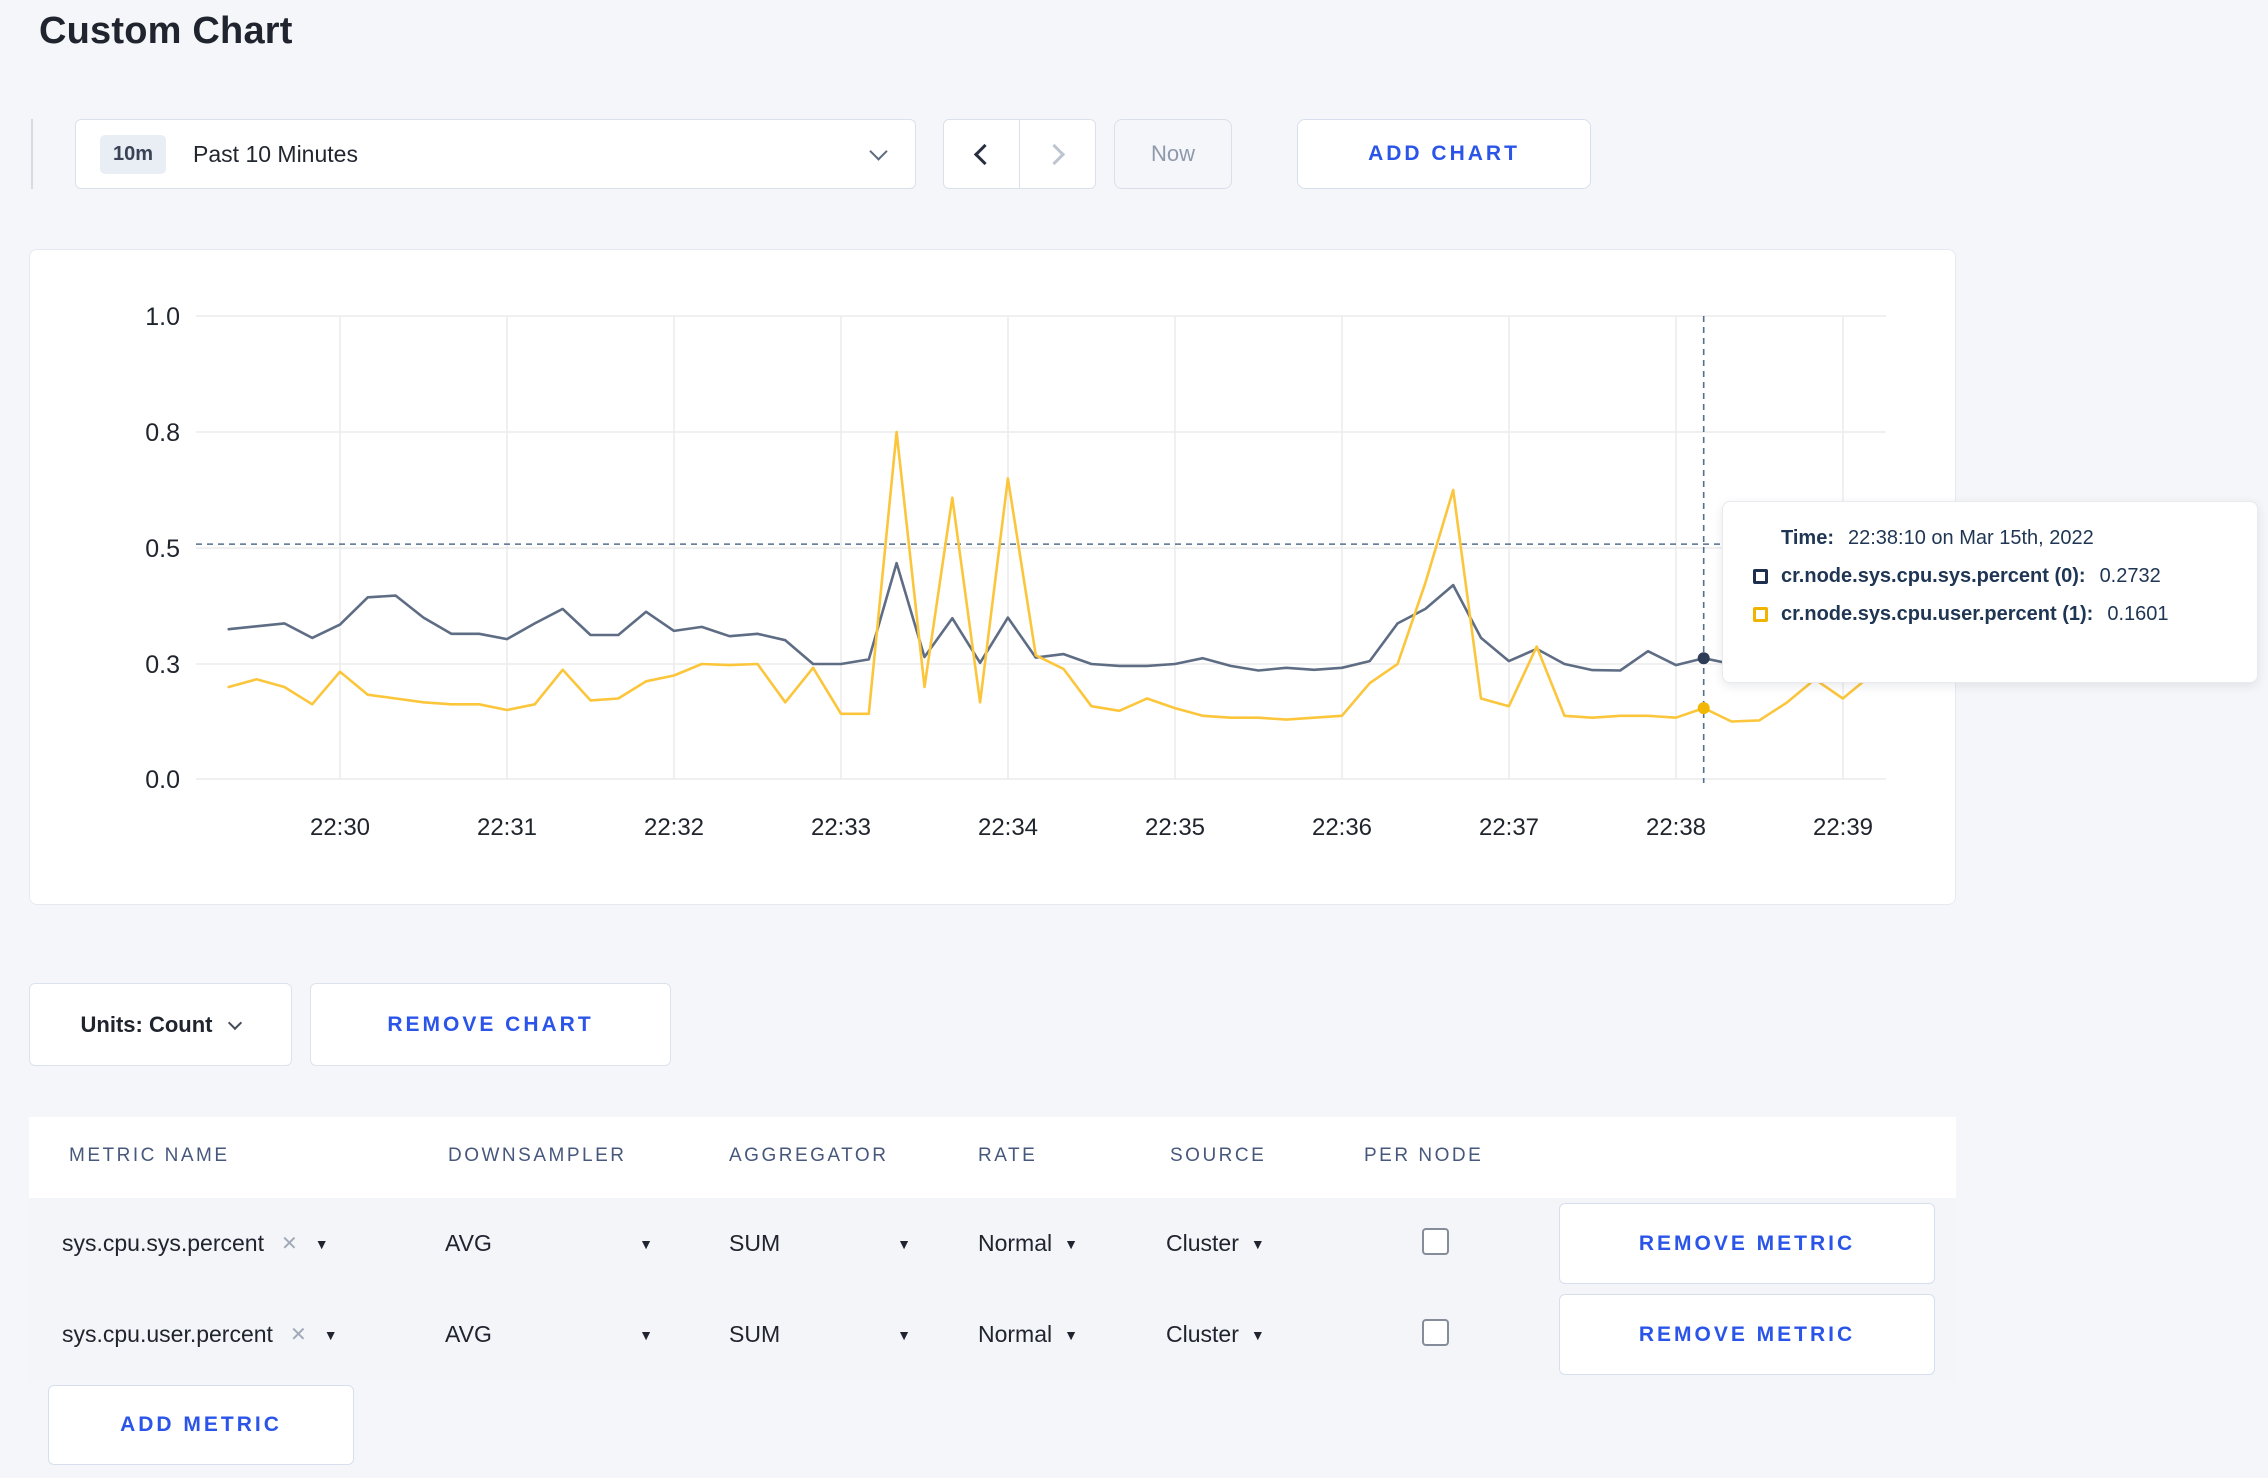  I want to click on sys-series-swatch-icon, so click(1760, 576).